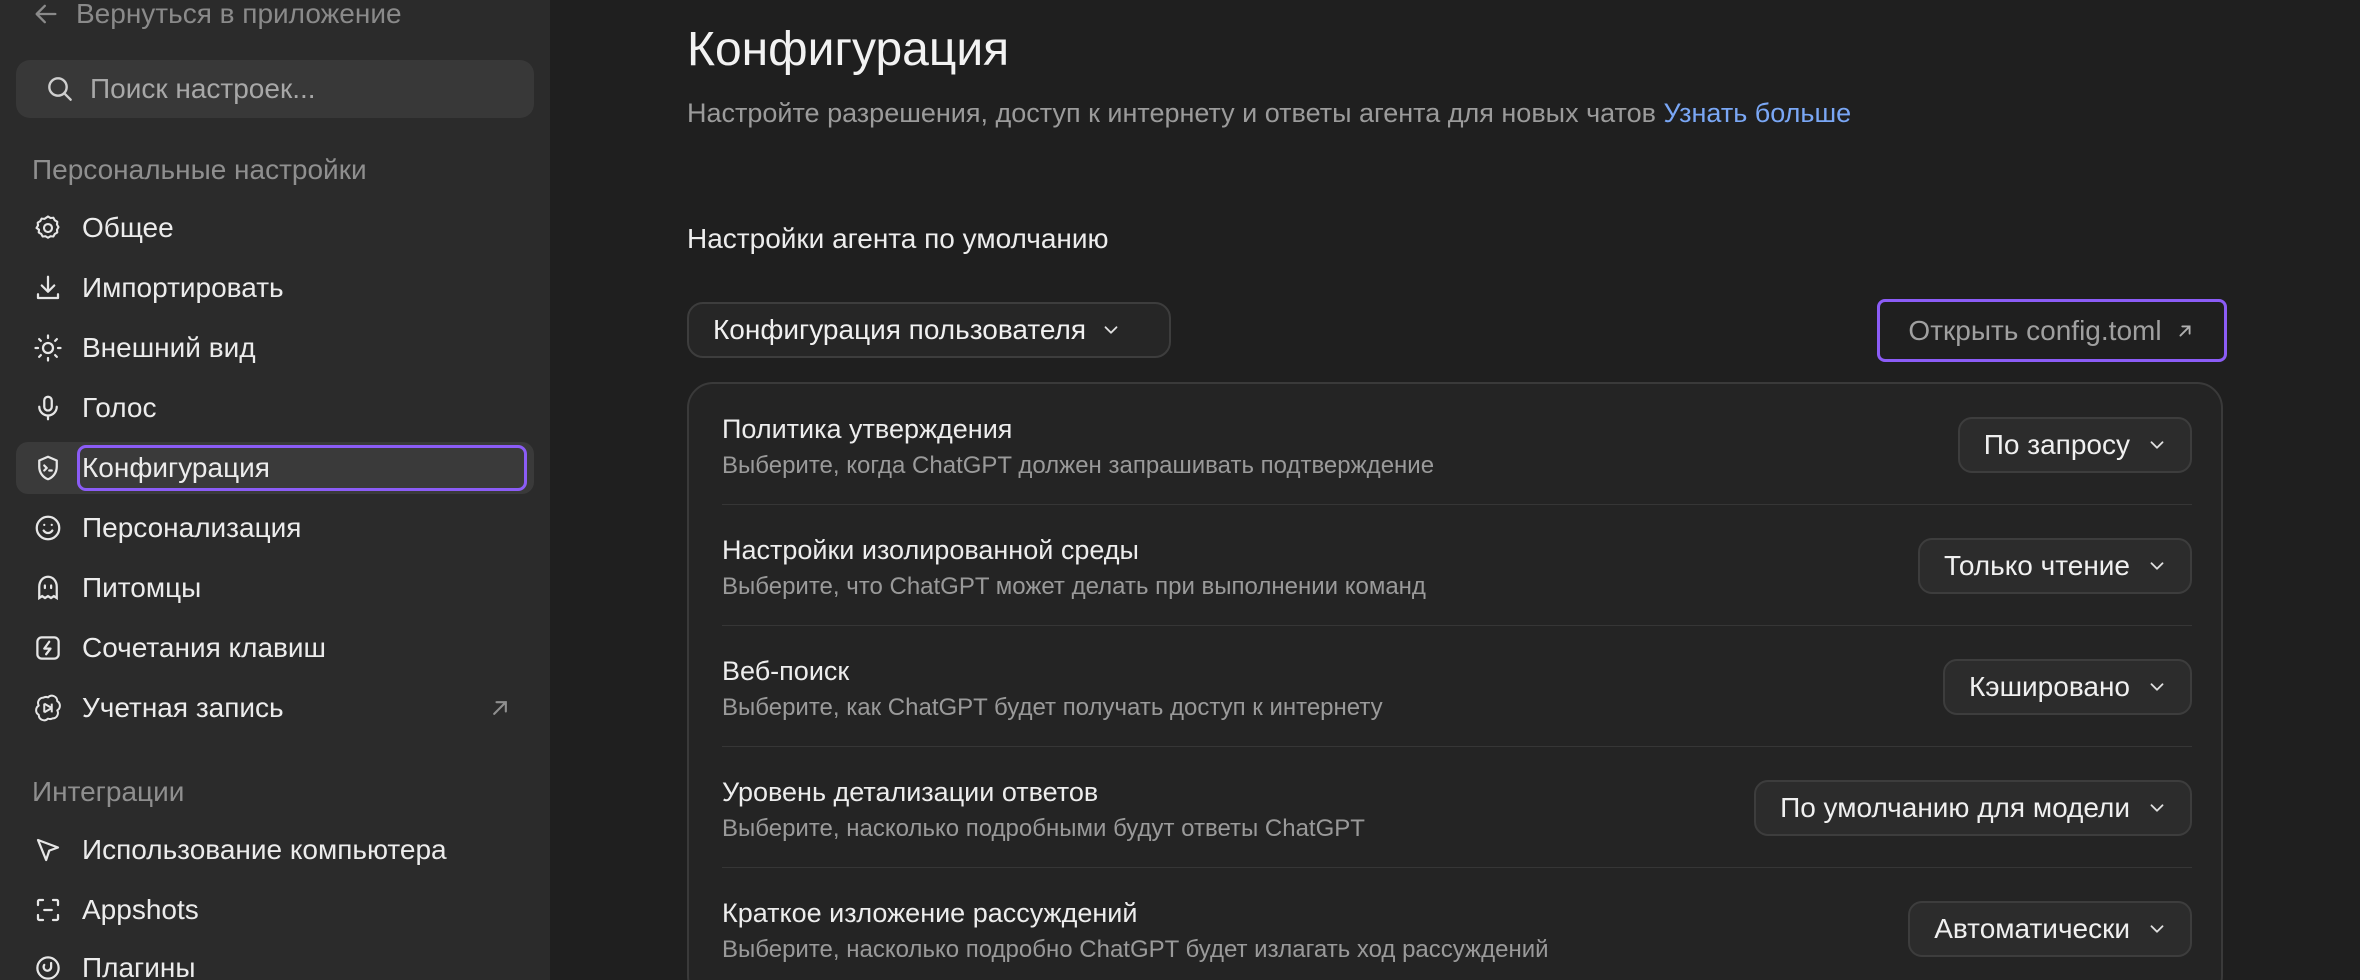  I want to click on sidebar-item-label: Конфигурация, so click(302, 468).